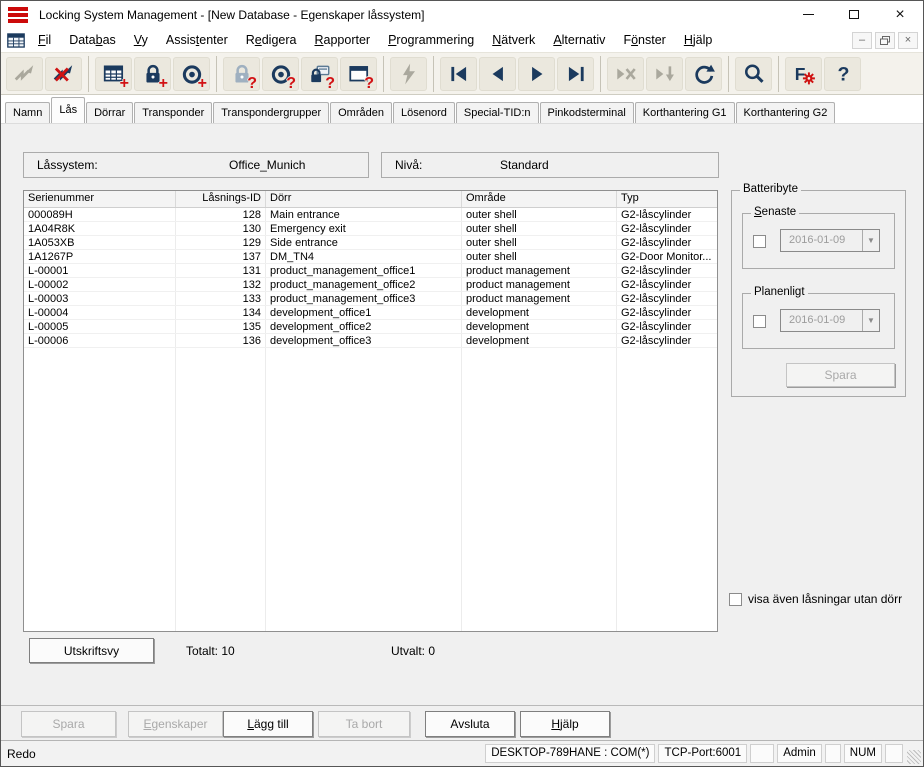 This screenshot has width=924, height=767. What do you see at coordinates (175, 724) in the screenshot?
I see `action-egenskaper-button: Egenskaper` at bounding box center [175, 724].